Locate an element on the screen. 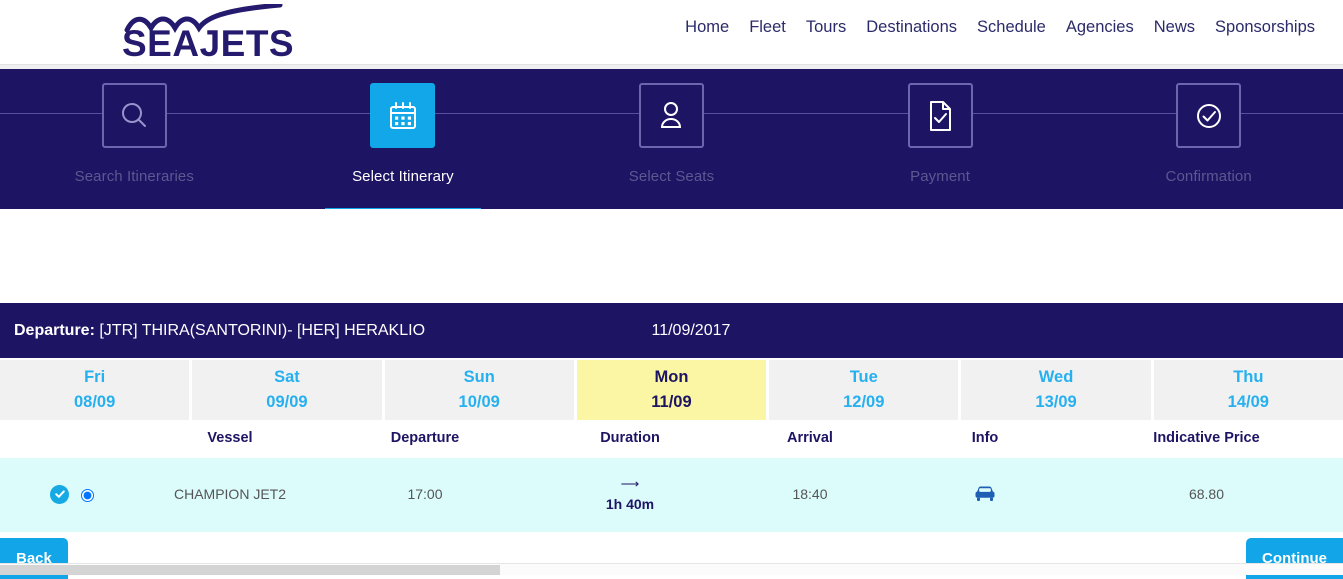 Image resolution: width=1343 pixels, height=579 pixels. nav-item-home: Home is located at coordinates (707, 27).